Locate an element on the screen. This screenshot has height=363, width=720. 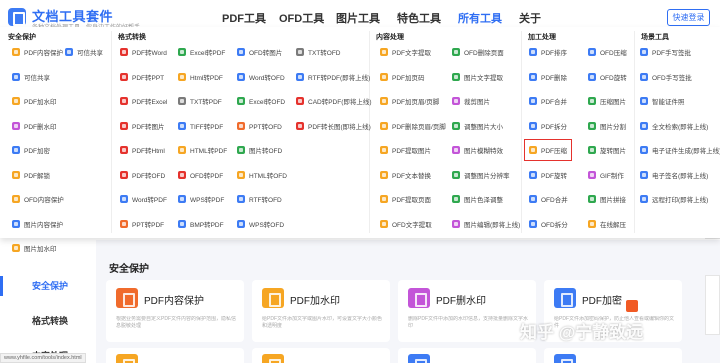
tool-link: Html转PDF is located at coordinates (200, 77).